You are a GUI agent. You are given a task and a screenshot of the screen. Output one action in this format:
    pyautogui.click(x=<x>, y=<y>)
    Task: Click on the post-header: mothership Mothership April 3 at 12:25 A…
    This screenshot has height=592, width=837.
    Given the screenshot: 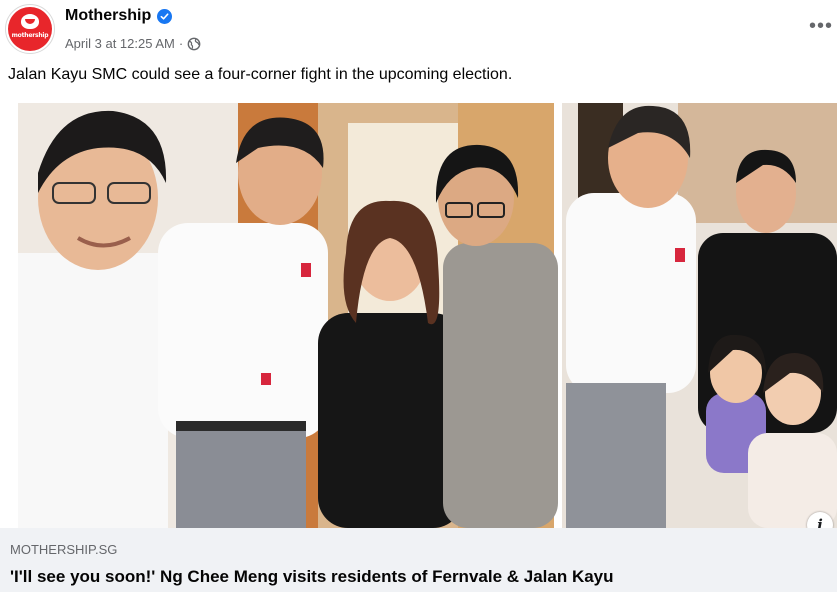 What is the action you would take?
    pyautogui.click(x=418, y=31)
    